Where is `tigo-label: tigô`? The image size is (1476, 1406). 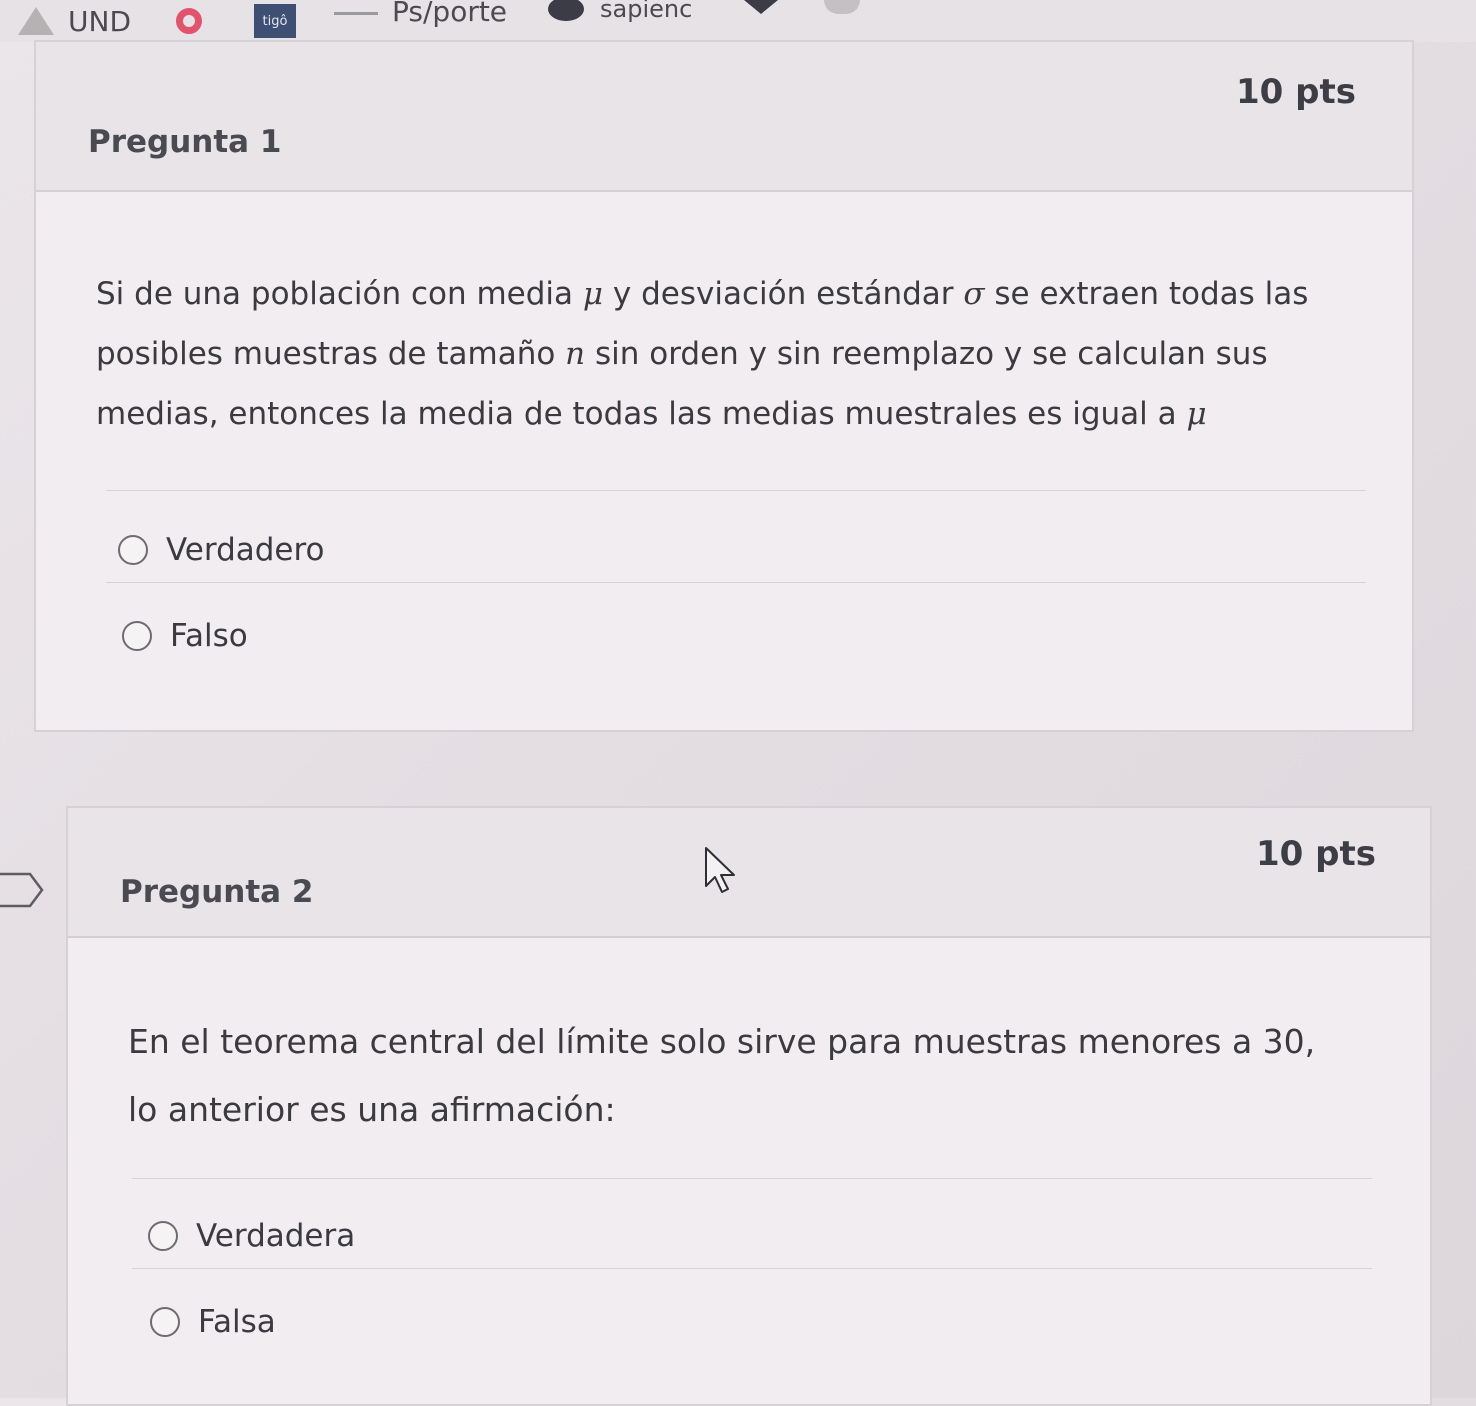 tigo-label: tigô is located at coordinates (275, 21).